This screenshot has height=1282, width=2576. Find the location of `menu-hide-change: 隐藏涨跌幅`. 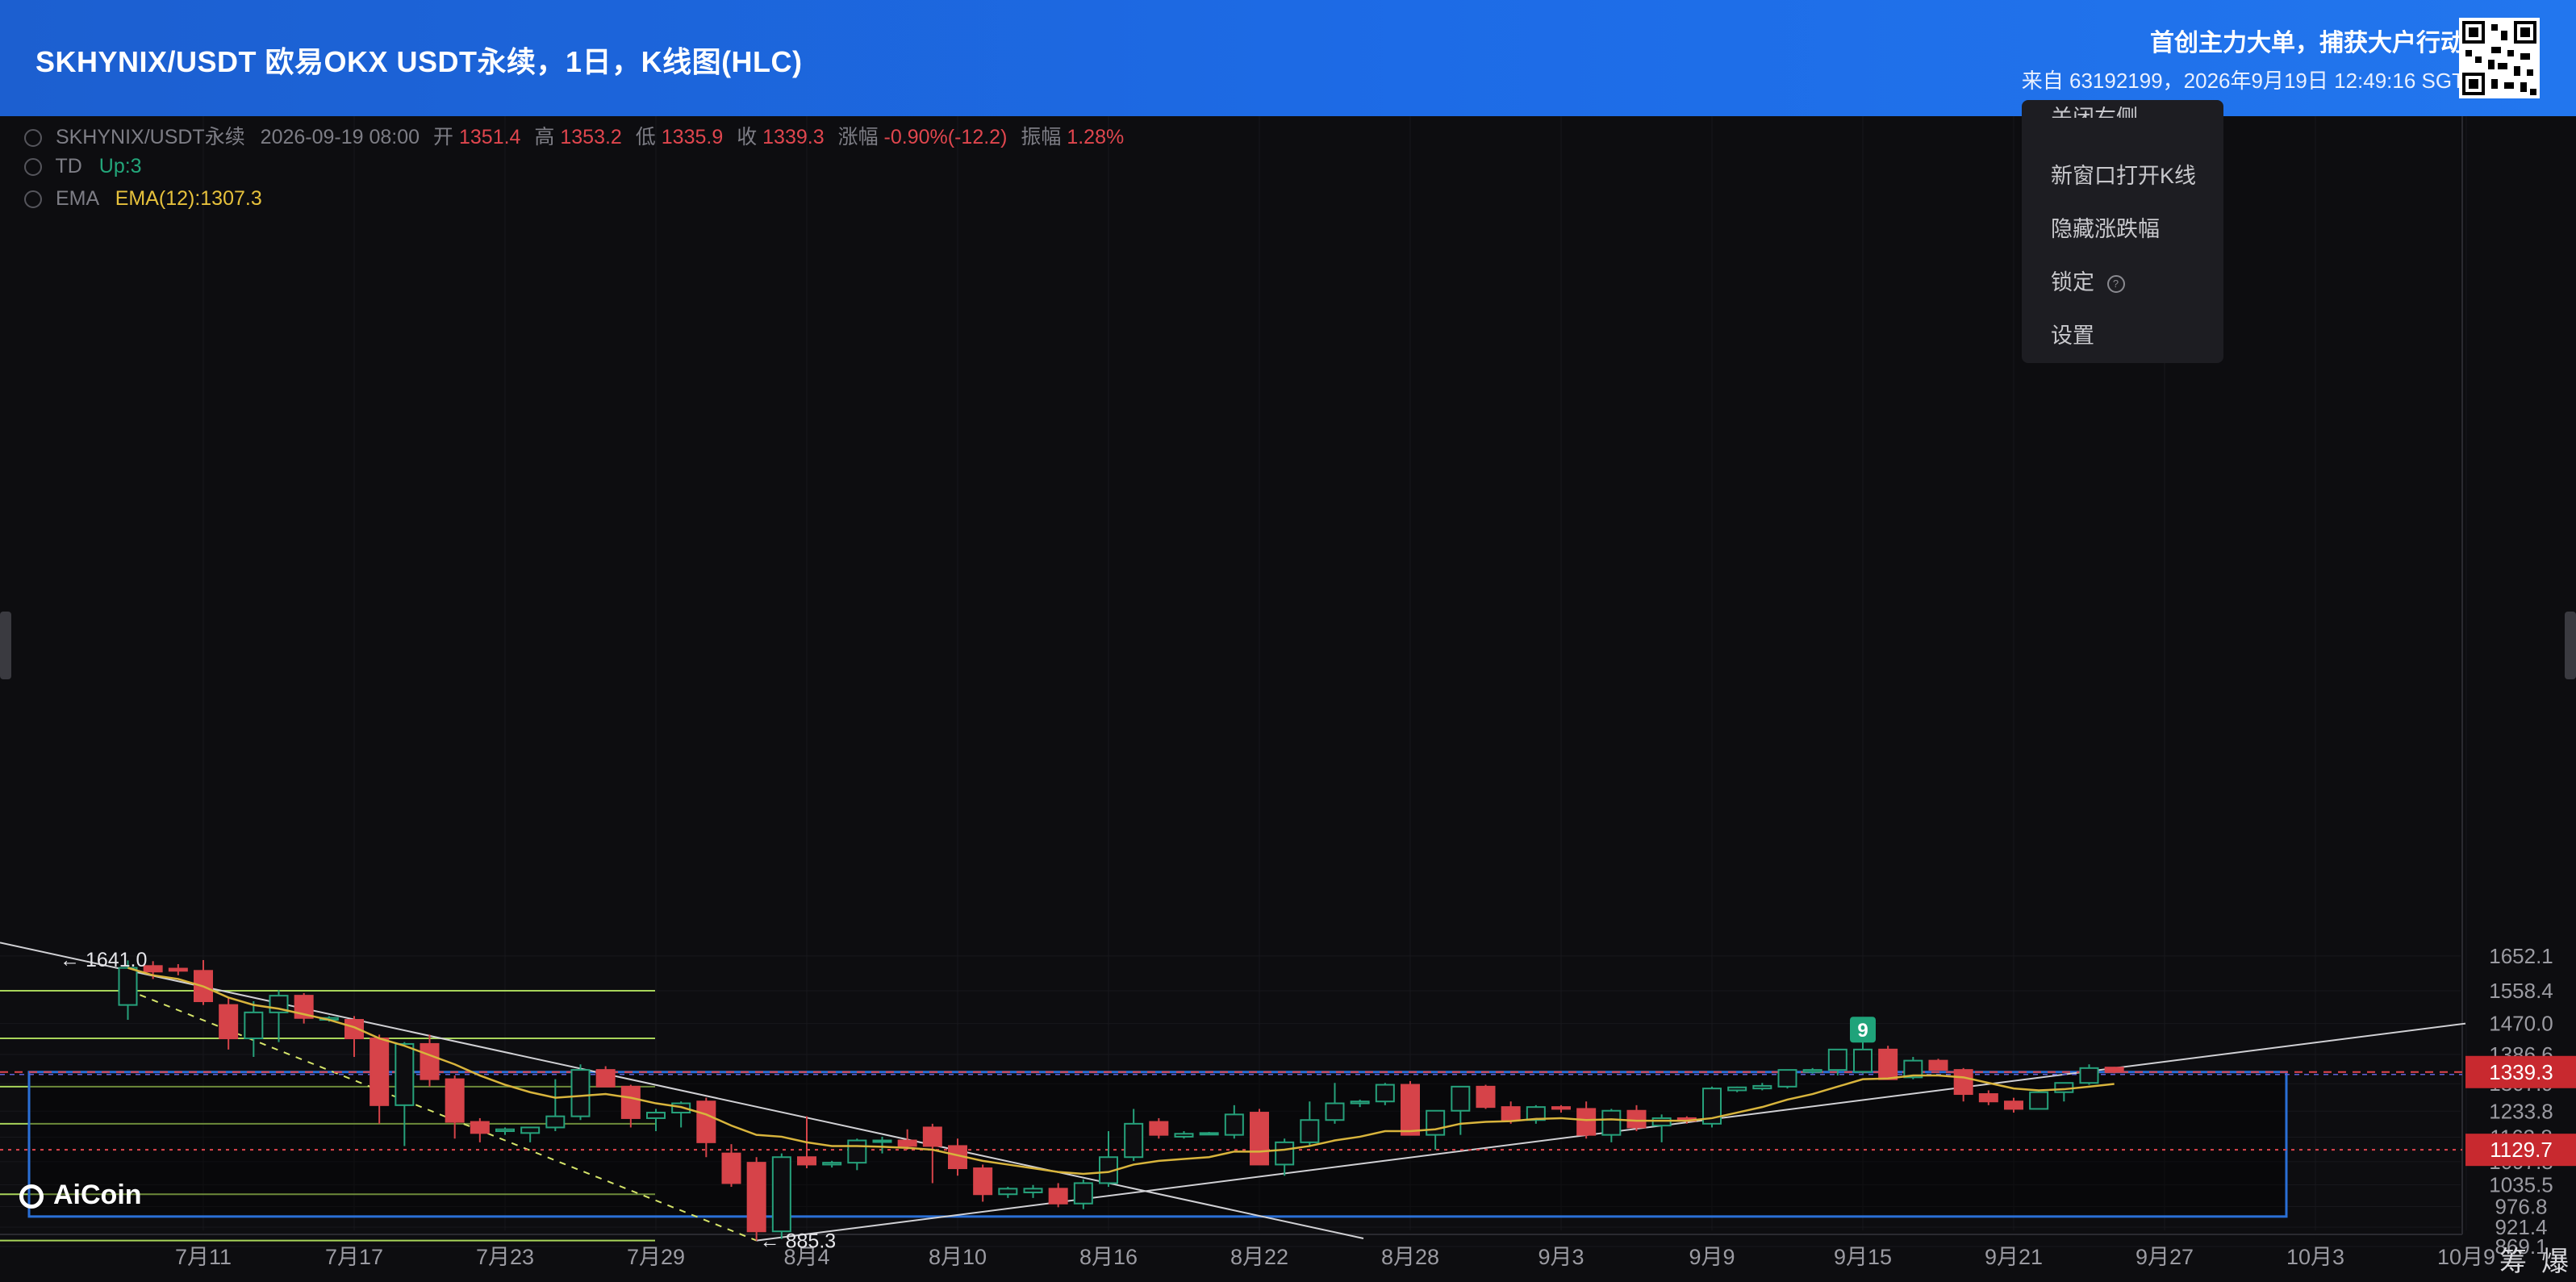

menu-hide-change: 隐藏涨跌幅 is located at coordinates (2105, 227).